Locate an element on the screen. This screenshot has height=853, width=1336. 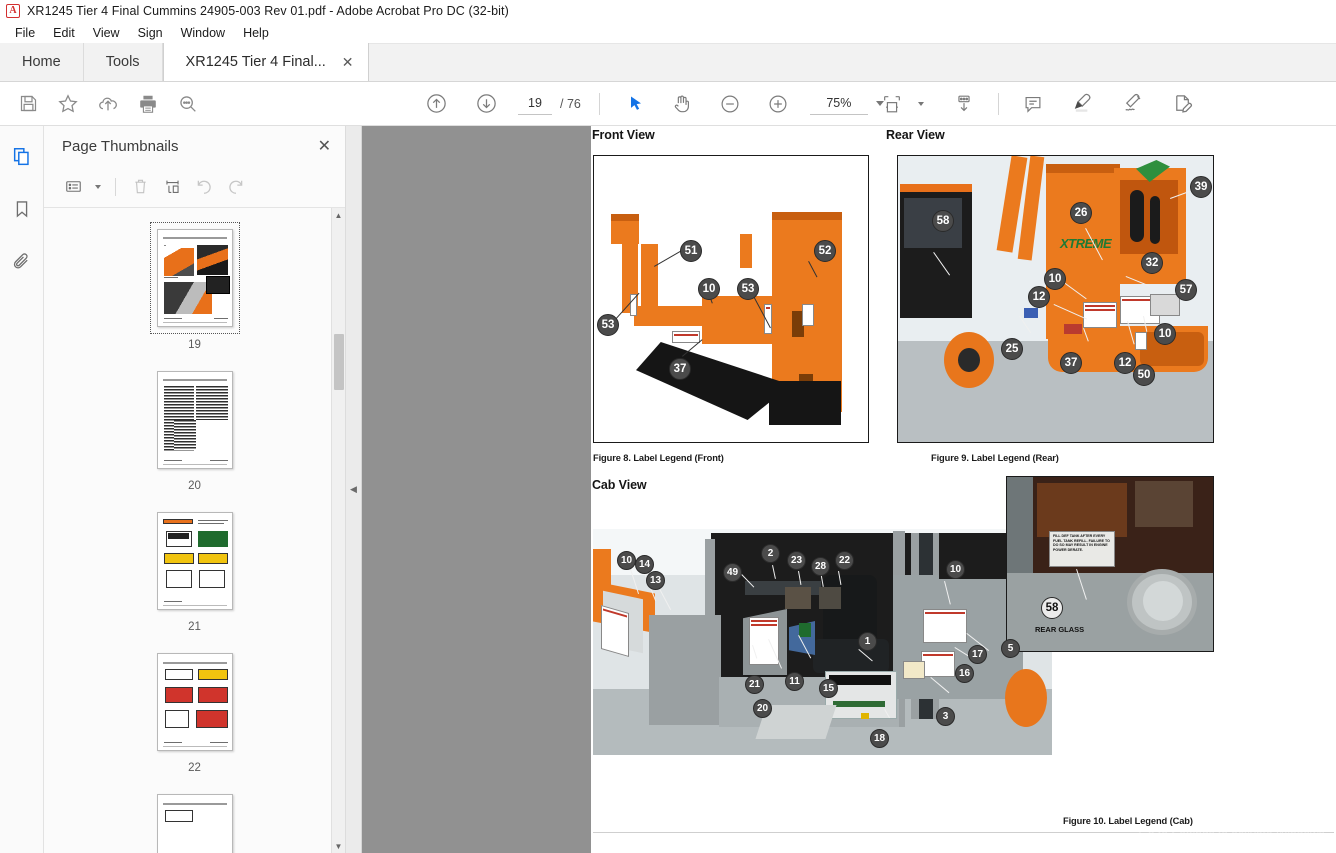
menu-item-view: View is located at coordinates (106, 33).